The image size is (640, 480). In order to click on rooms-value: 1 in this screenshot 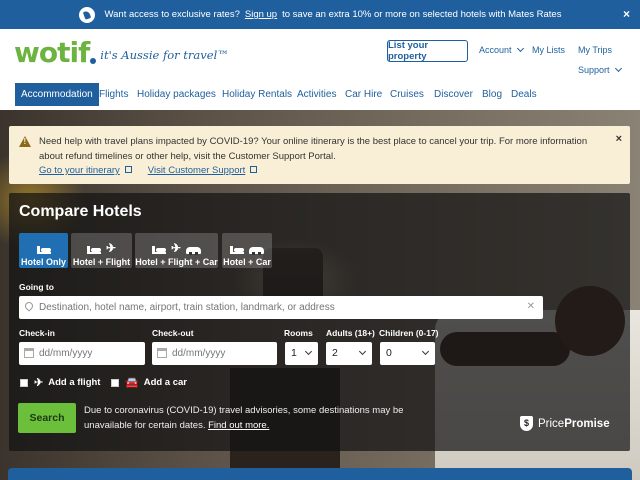, I will do `click(294, 353)`.